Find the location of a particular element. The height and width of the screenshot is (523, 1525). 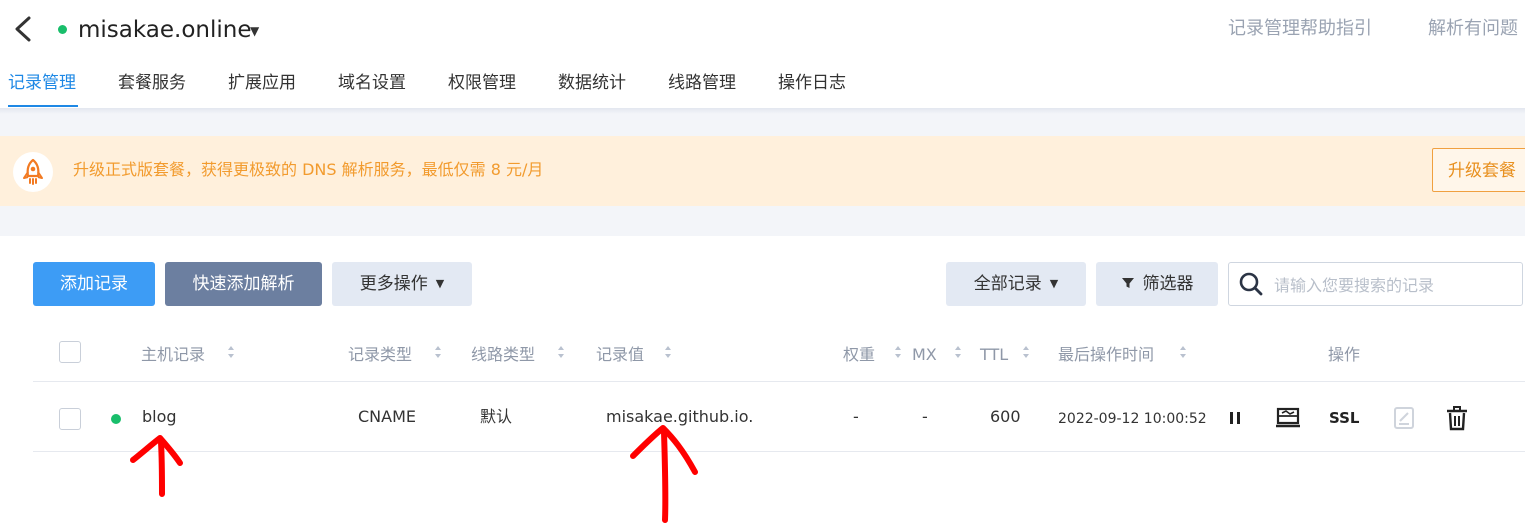

tab-record-management: 记录管理 is located at coordinates (42, 83).